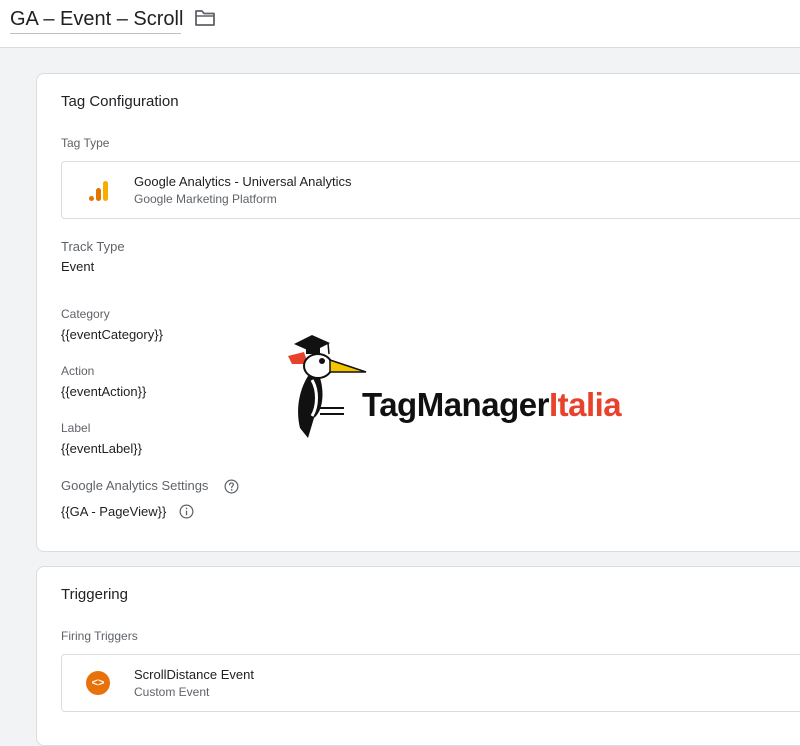  What do you see at coordinates (101, 448) in the screenshot?
I see `label-value: {{eventLabel}}` at bounding box center [101, 448].